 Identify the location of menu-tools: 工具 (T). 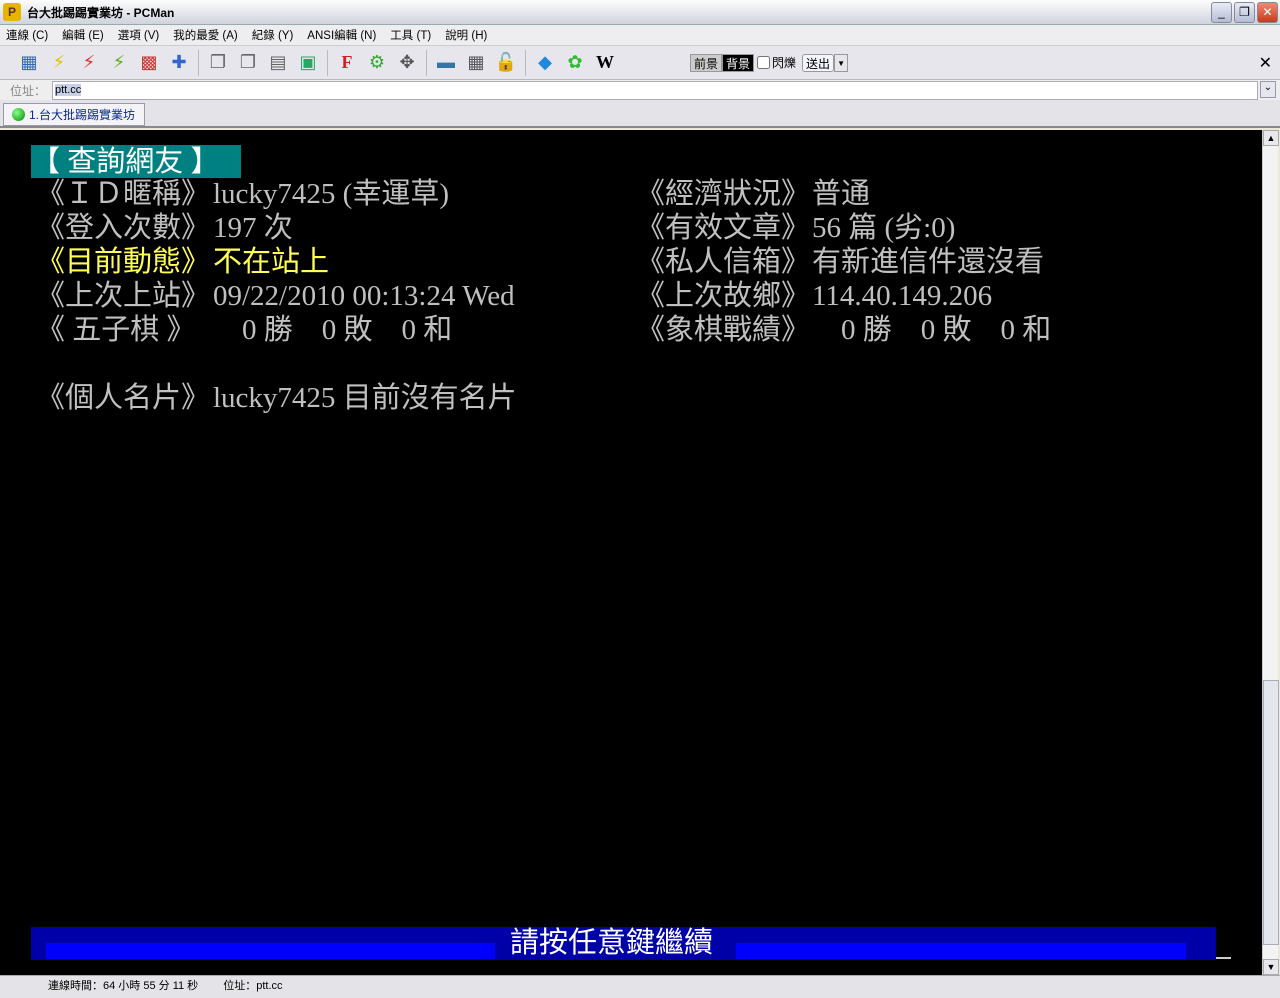
(410, 35).